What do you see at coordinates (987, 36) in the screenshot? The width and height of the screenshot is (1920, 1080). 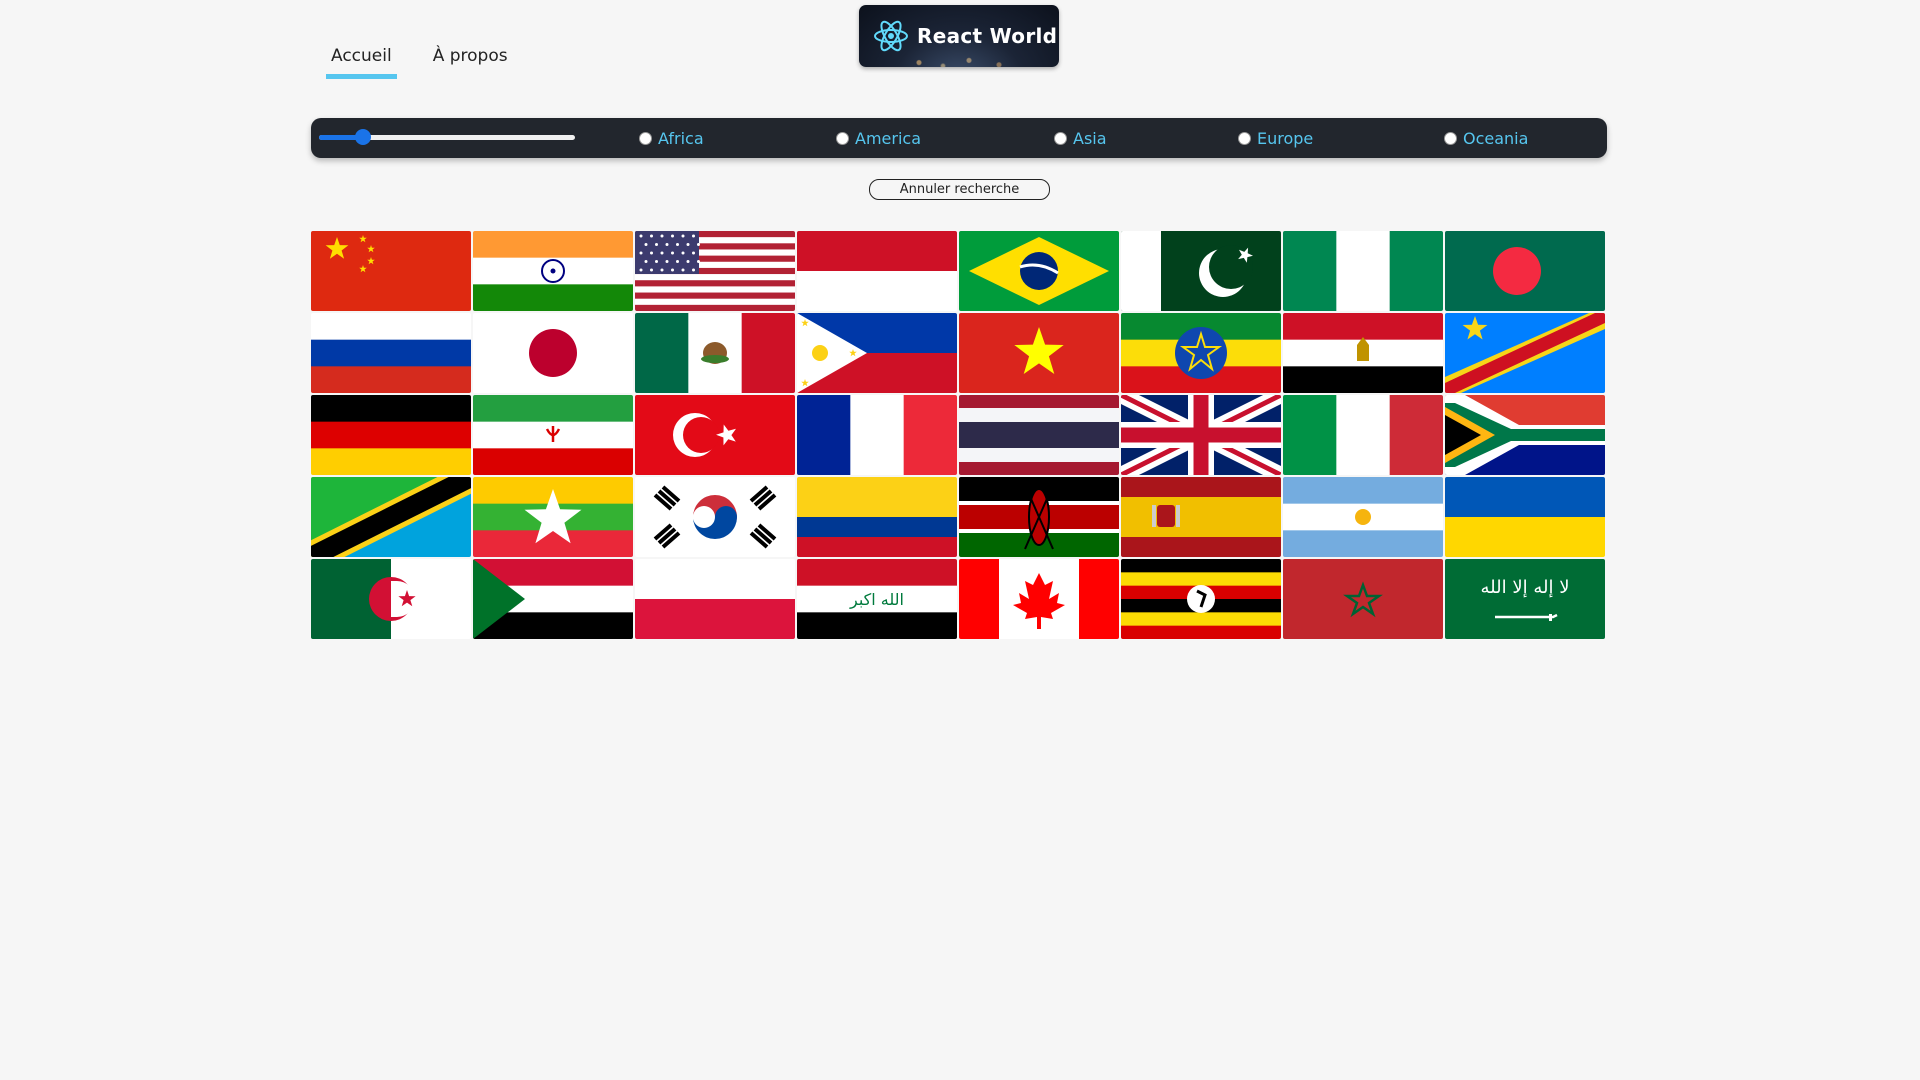 I see `logo-title: React World` at bounding box center [987, 36].